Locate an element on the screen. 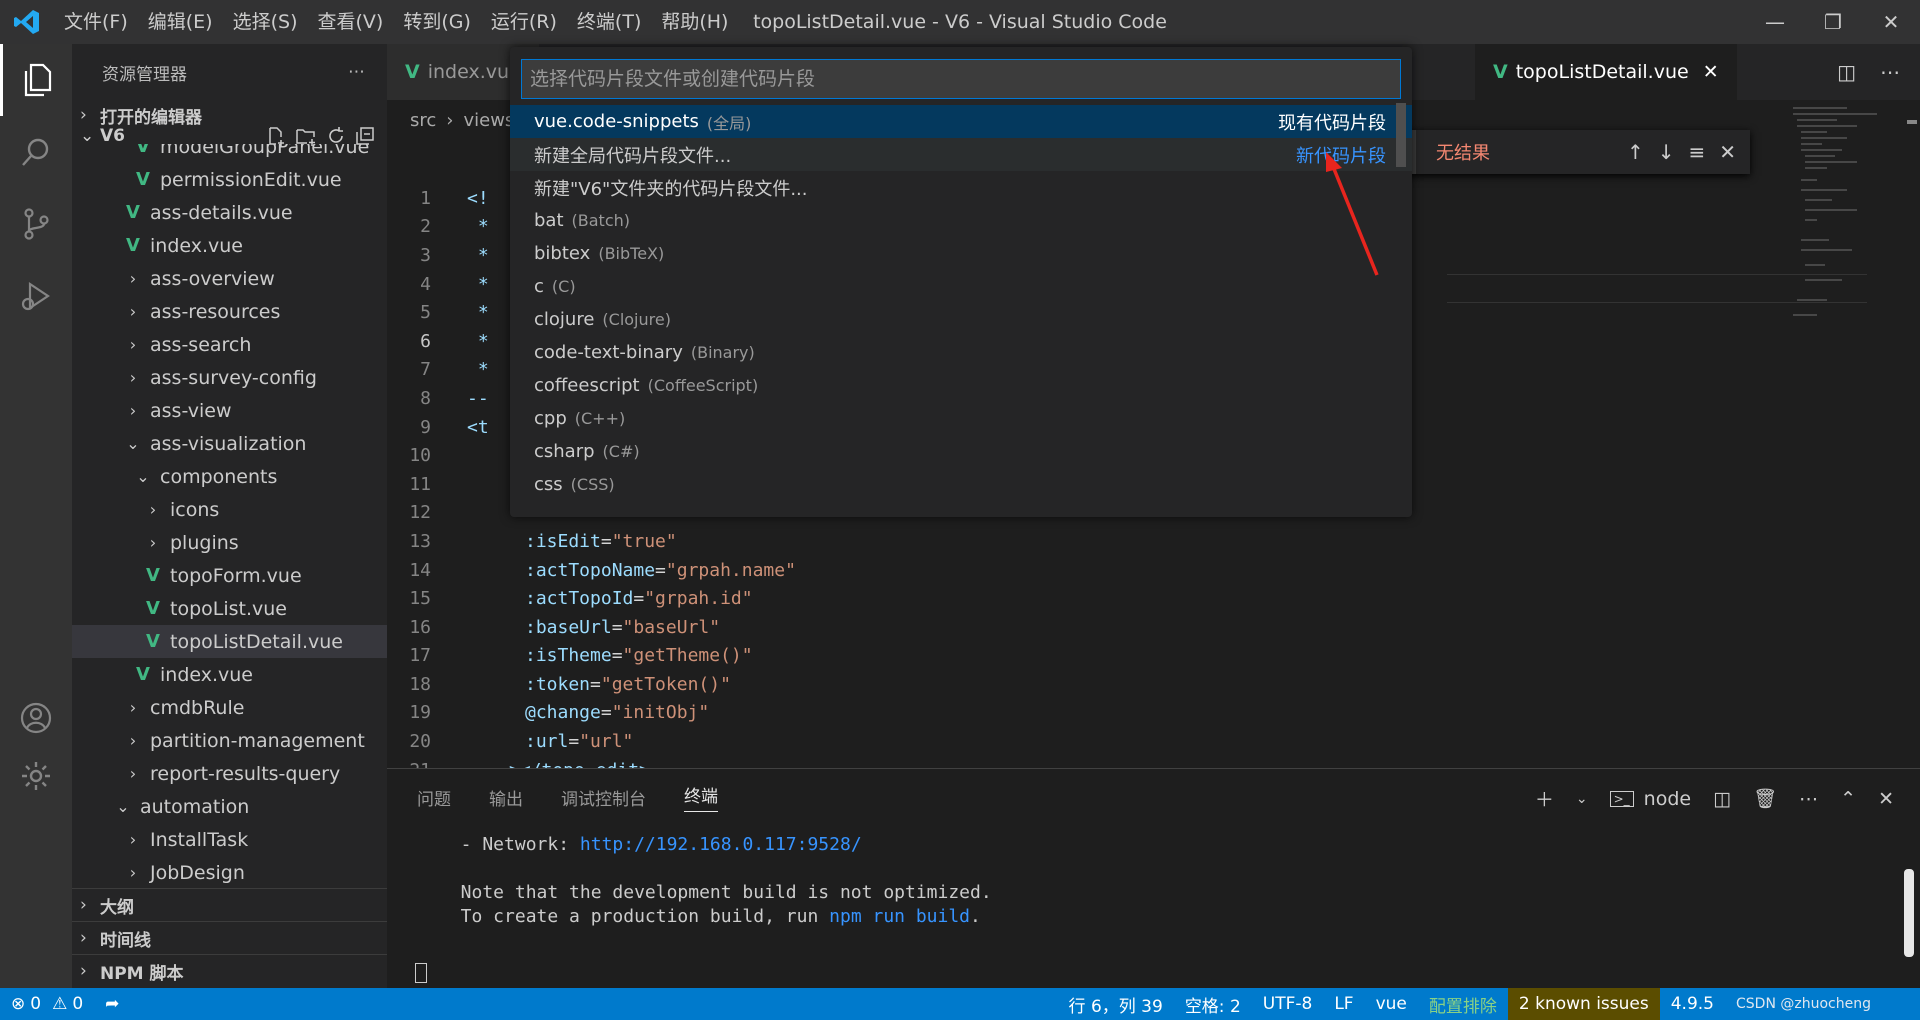  quick-pick-item: c (C) is located at coordinates (961, 286).